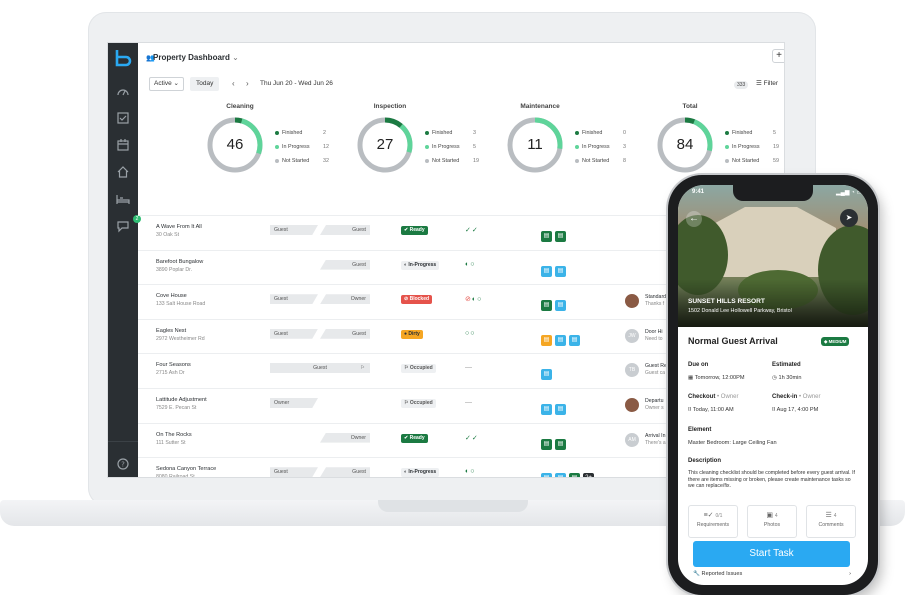  Describe the element at coordinates (179, 227) in the screenshot. I see `property-name: A Wave From It All` at that location.